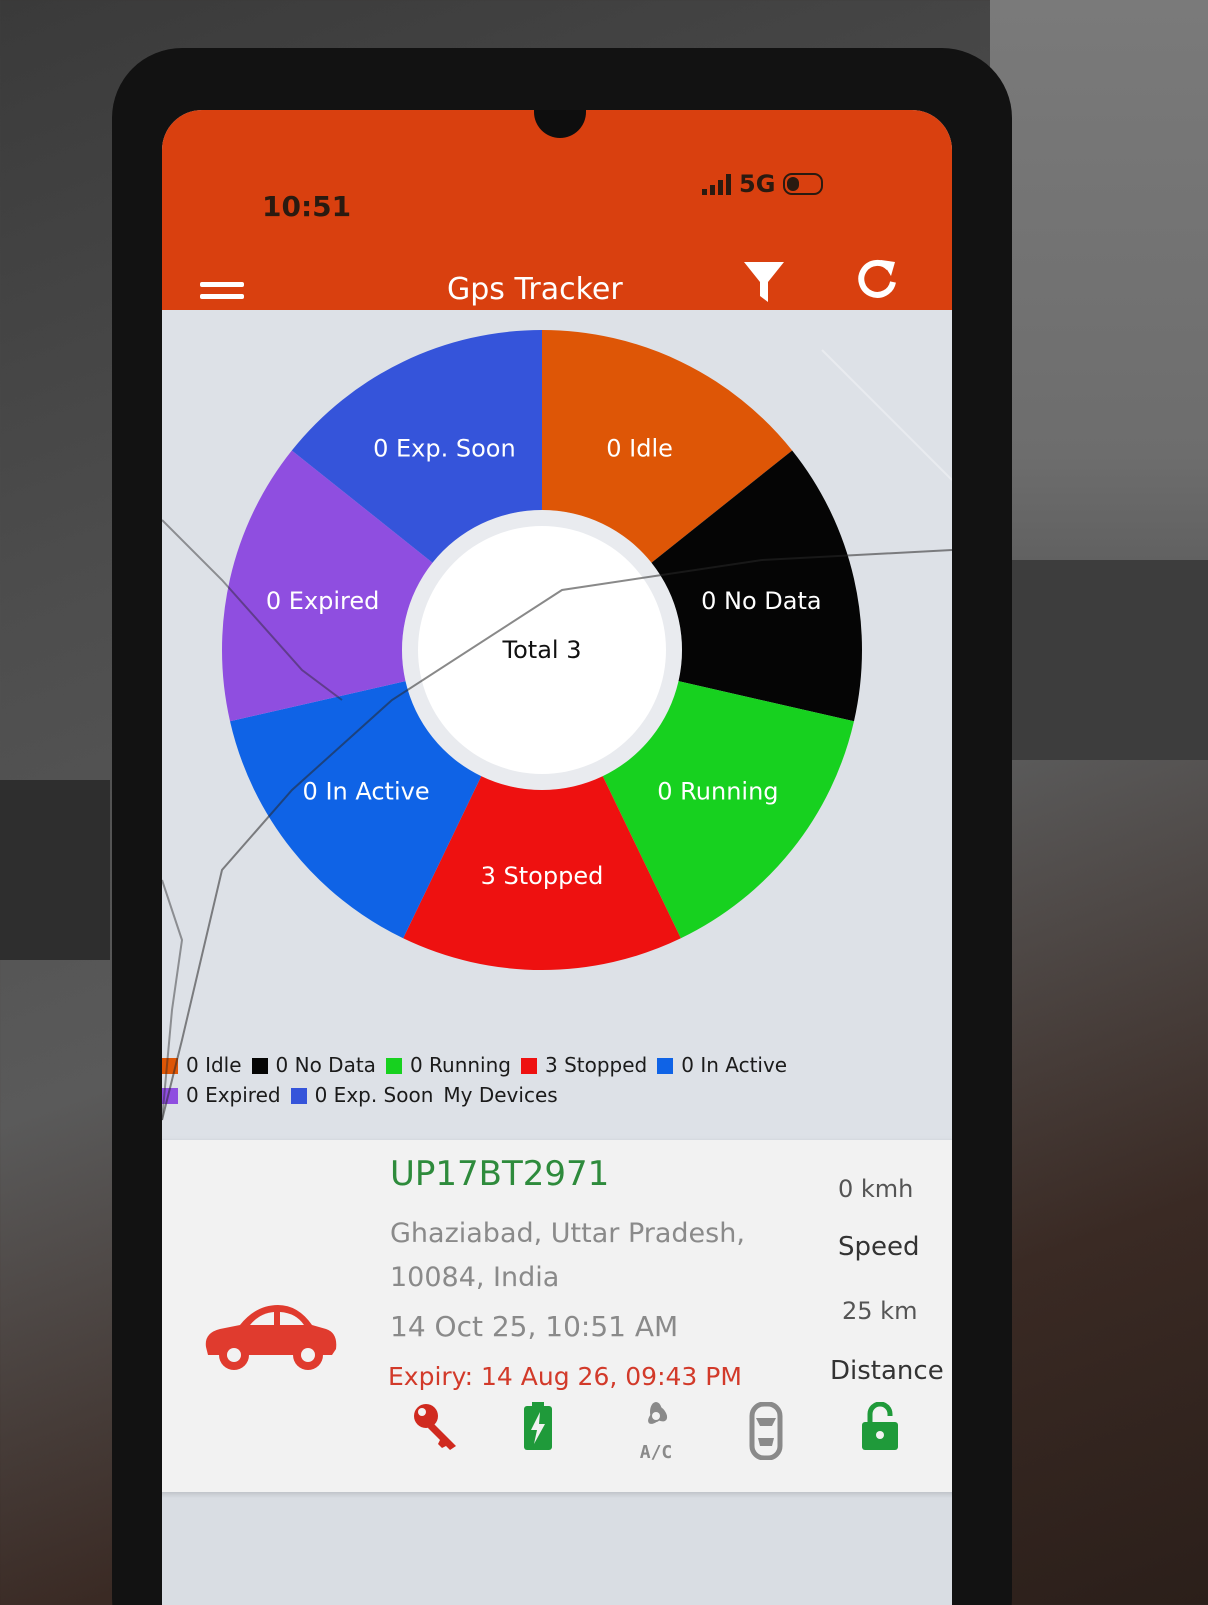 This screenshot has width=1208, height=1605. What do you see at coordinates (55, 870) in the screenshot?
I see `background-surface-left` at bounding box center [55, 870].